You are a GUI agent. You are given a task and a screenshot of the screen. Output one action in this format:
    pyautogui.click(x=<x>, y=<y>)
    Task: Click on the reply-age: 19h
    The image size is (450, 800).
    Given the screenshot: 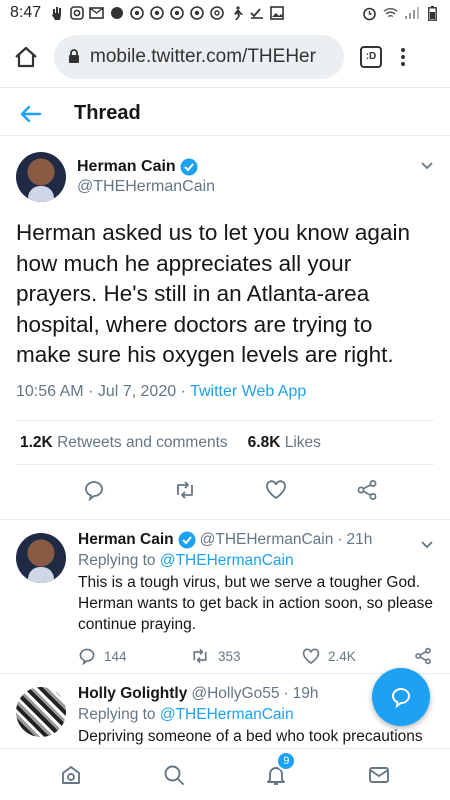 What is the action you would take?
    pyautogui.click(x=306, y=694)
    